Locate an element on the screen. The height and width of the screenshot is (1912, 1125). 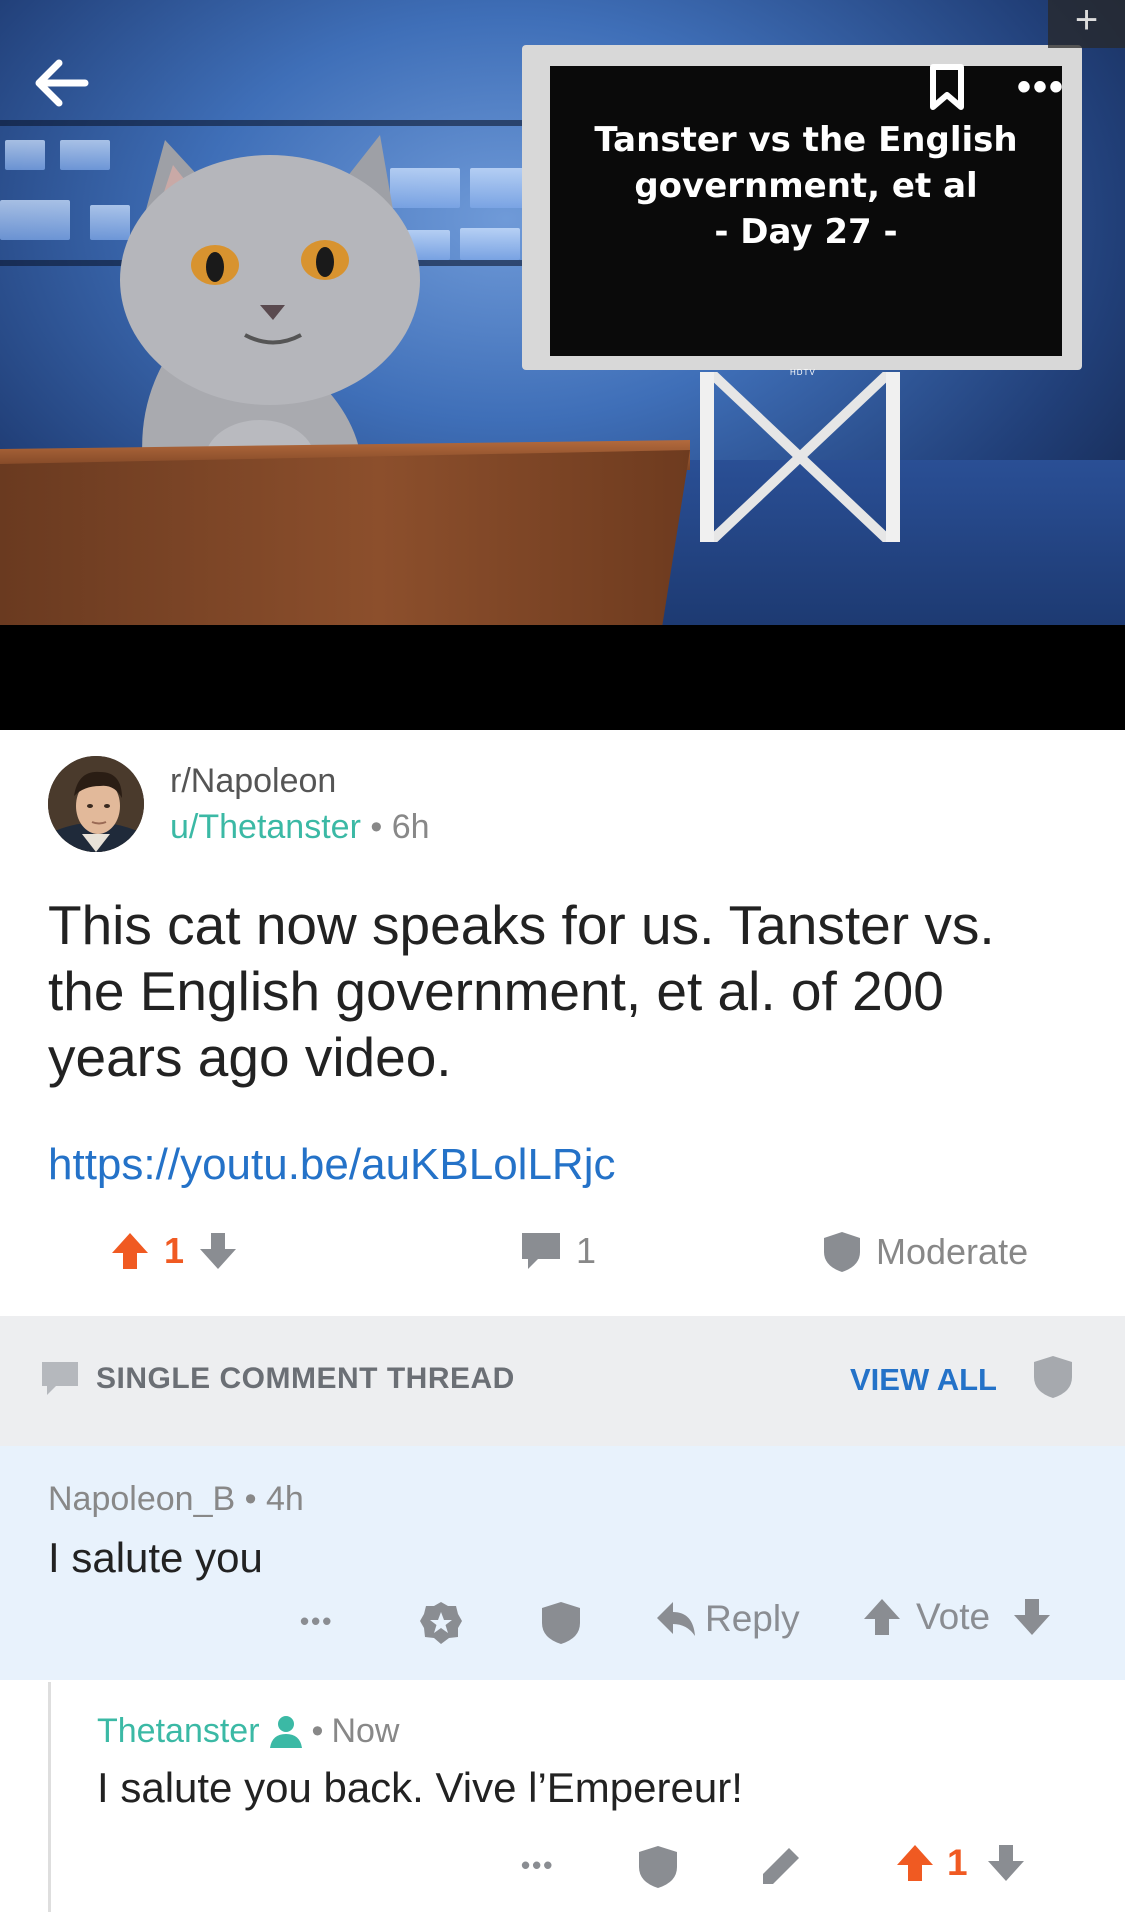
tv-stand is located at coordinates (800, 457).